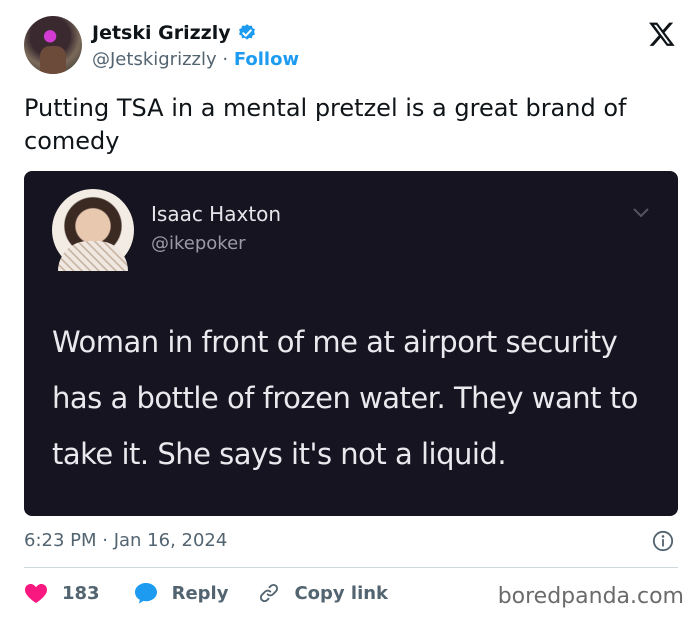  I want to click on embedded-handle: @ikepoker, so click(198, 243).